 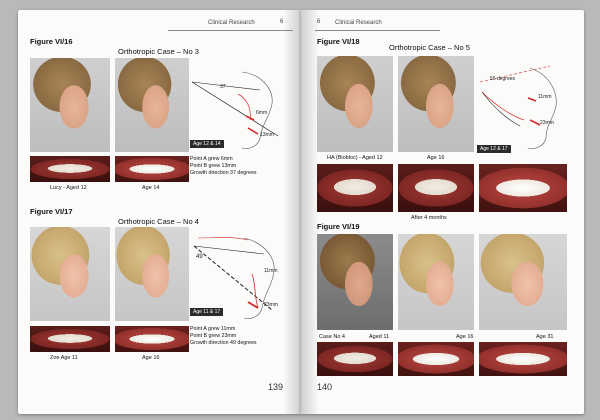 What do you see at coordinates (51, 211) in the screenshot?
I see `figure-title: Figure VI/17` at bounding box center [51, 211].